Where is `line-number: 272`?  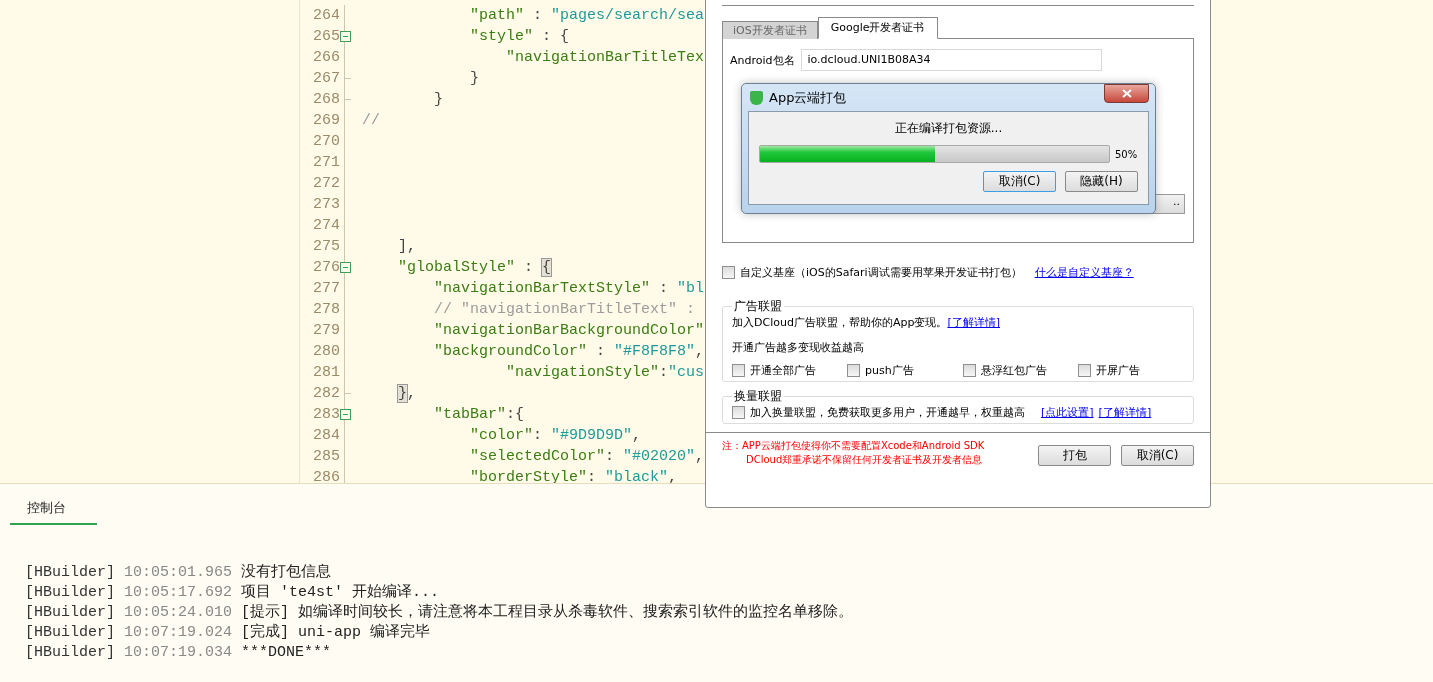 line-number: 272 is located at coordinates (326, 183).